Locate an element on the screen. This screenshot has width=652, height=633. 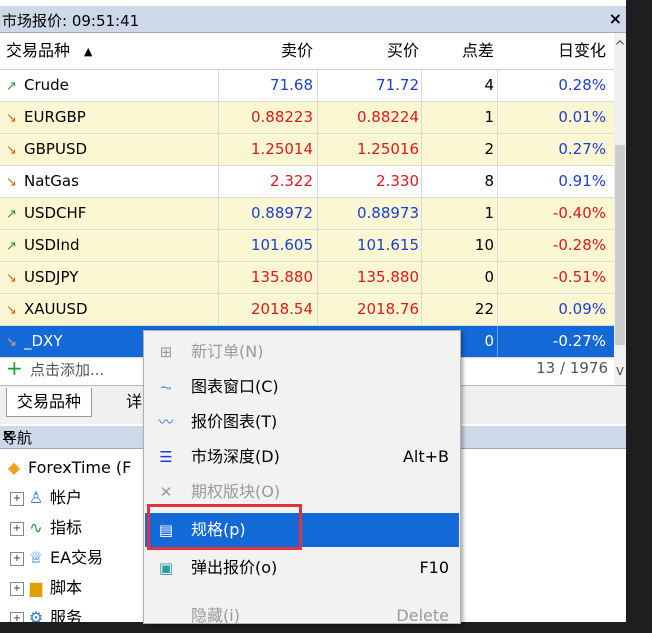
scroll-up-icon: ^ is located at coordinates (620, 47).